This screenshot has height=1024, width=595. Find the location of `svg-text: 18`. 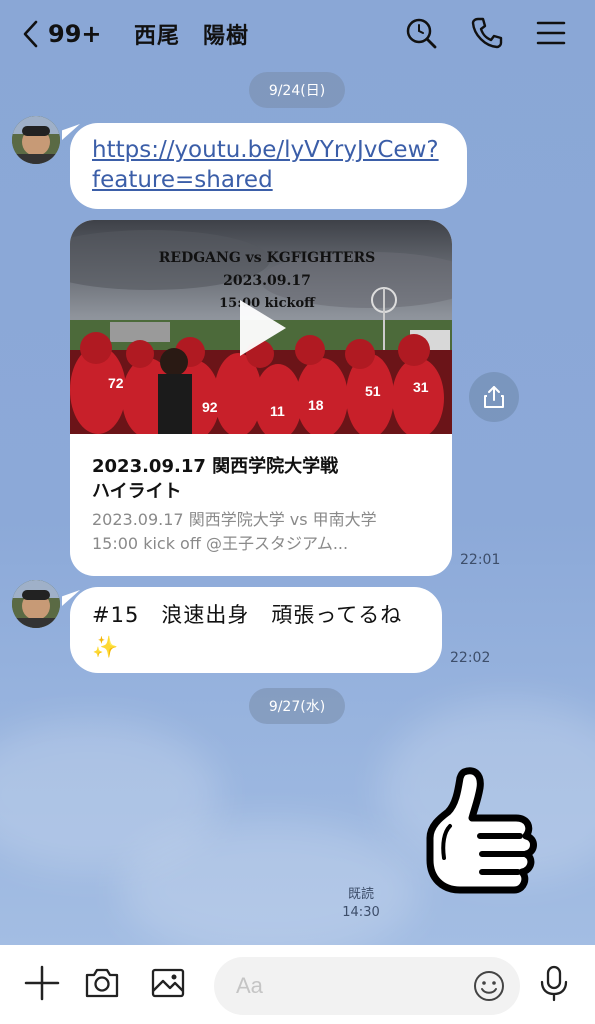

svg-text: 18 is located at coordinates (316, 405).